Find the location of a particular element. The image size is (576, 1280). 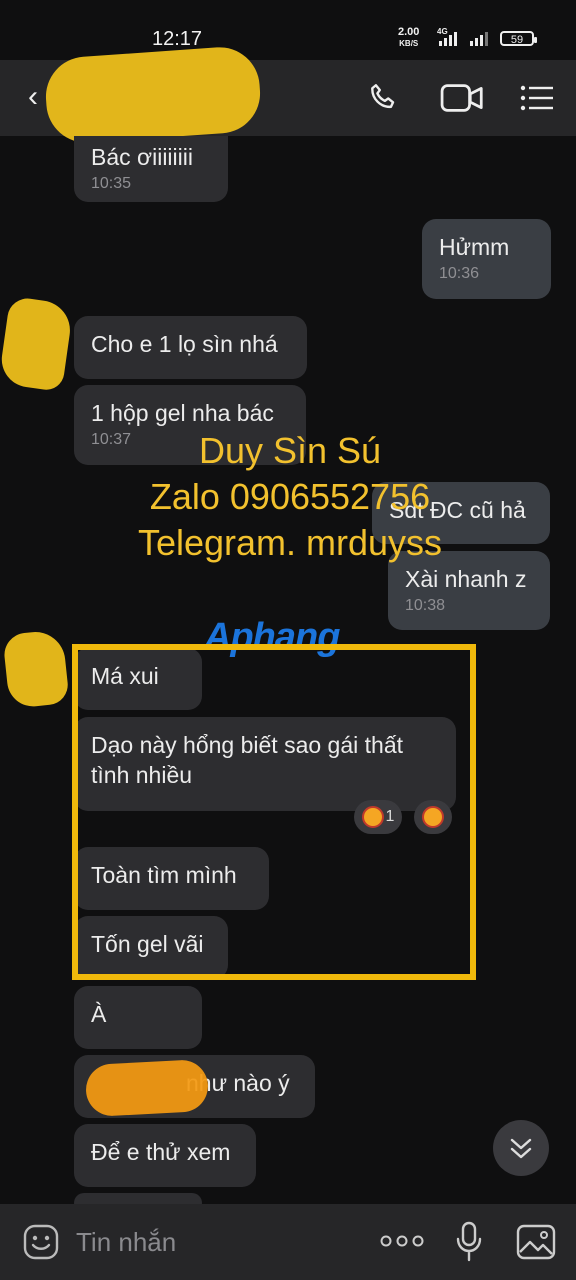

network-speed-value: 2.00 is located at coordinates (409, 32).